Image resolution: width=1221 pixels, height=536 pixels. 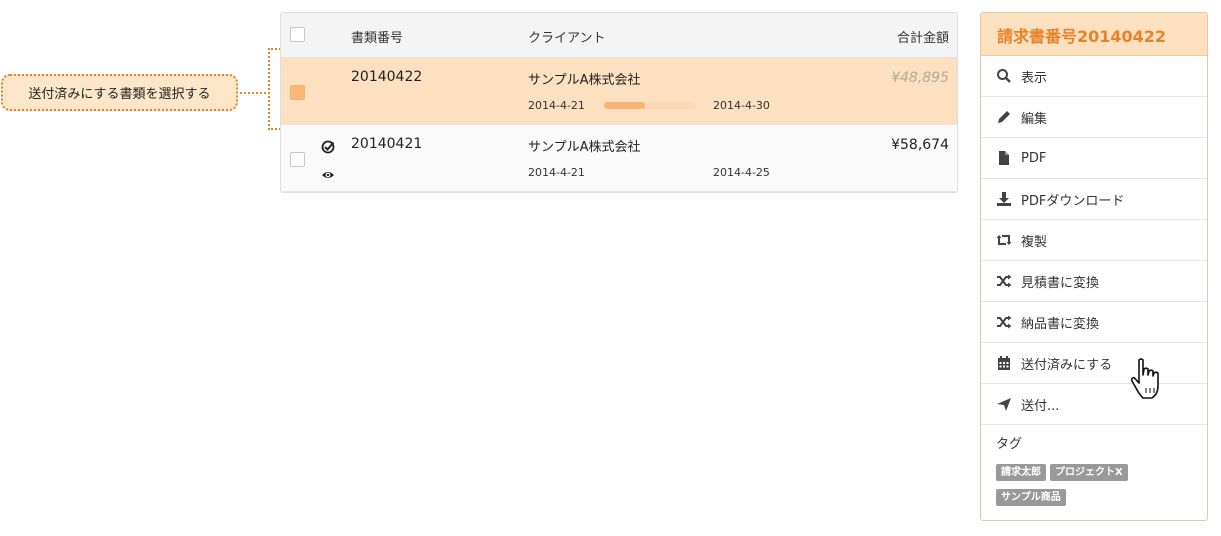 I want to click on total-amount: ¥48,895, so click(x=920, y=78).